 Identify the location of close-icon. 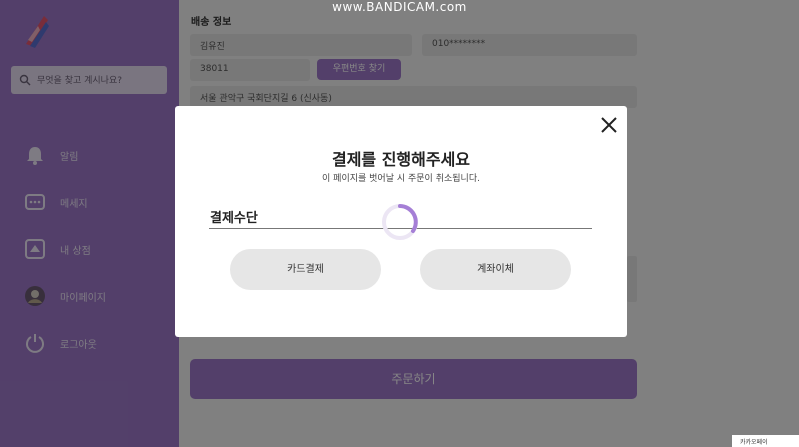
(609, 125).